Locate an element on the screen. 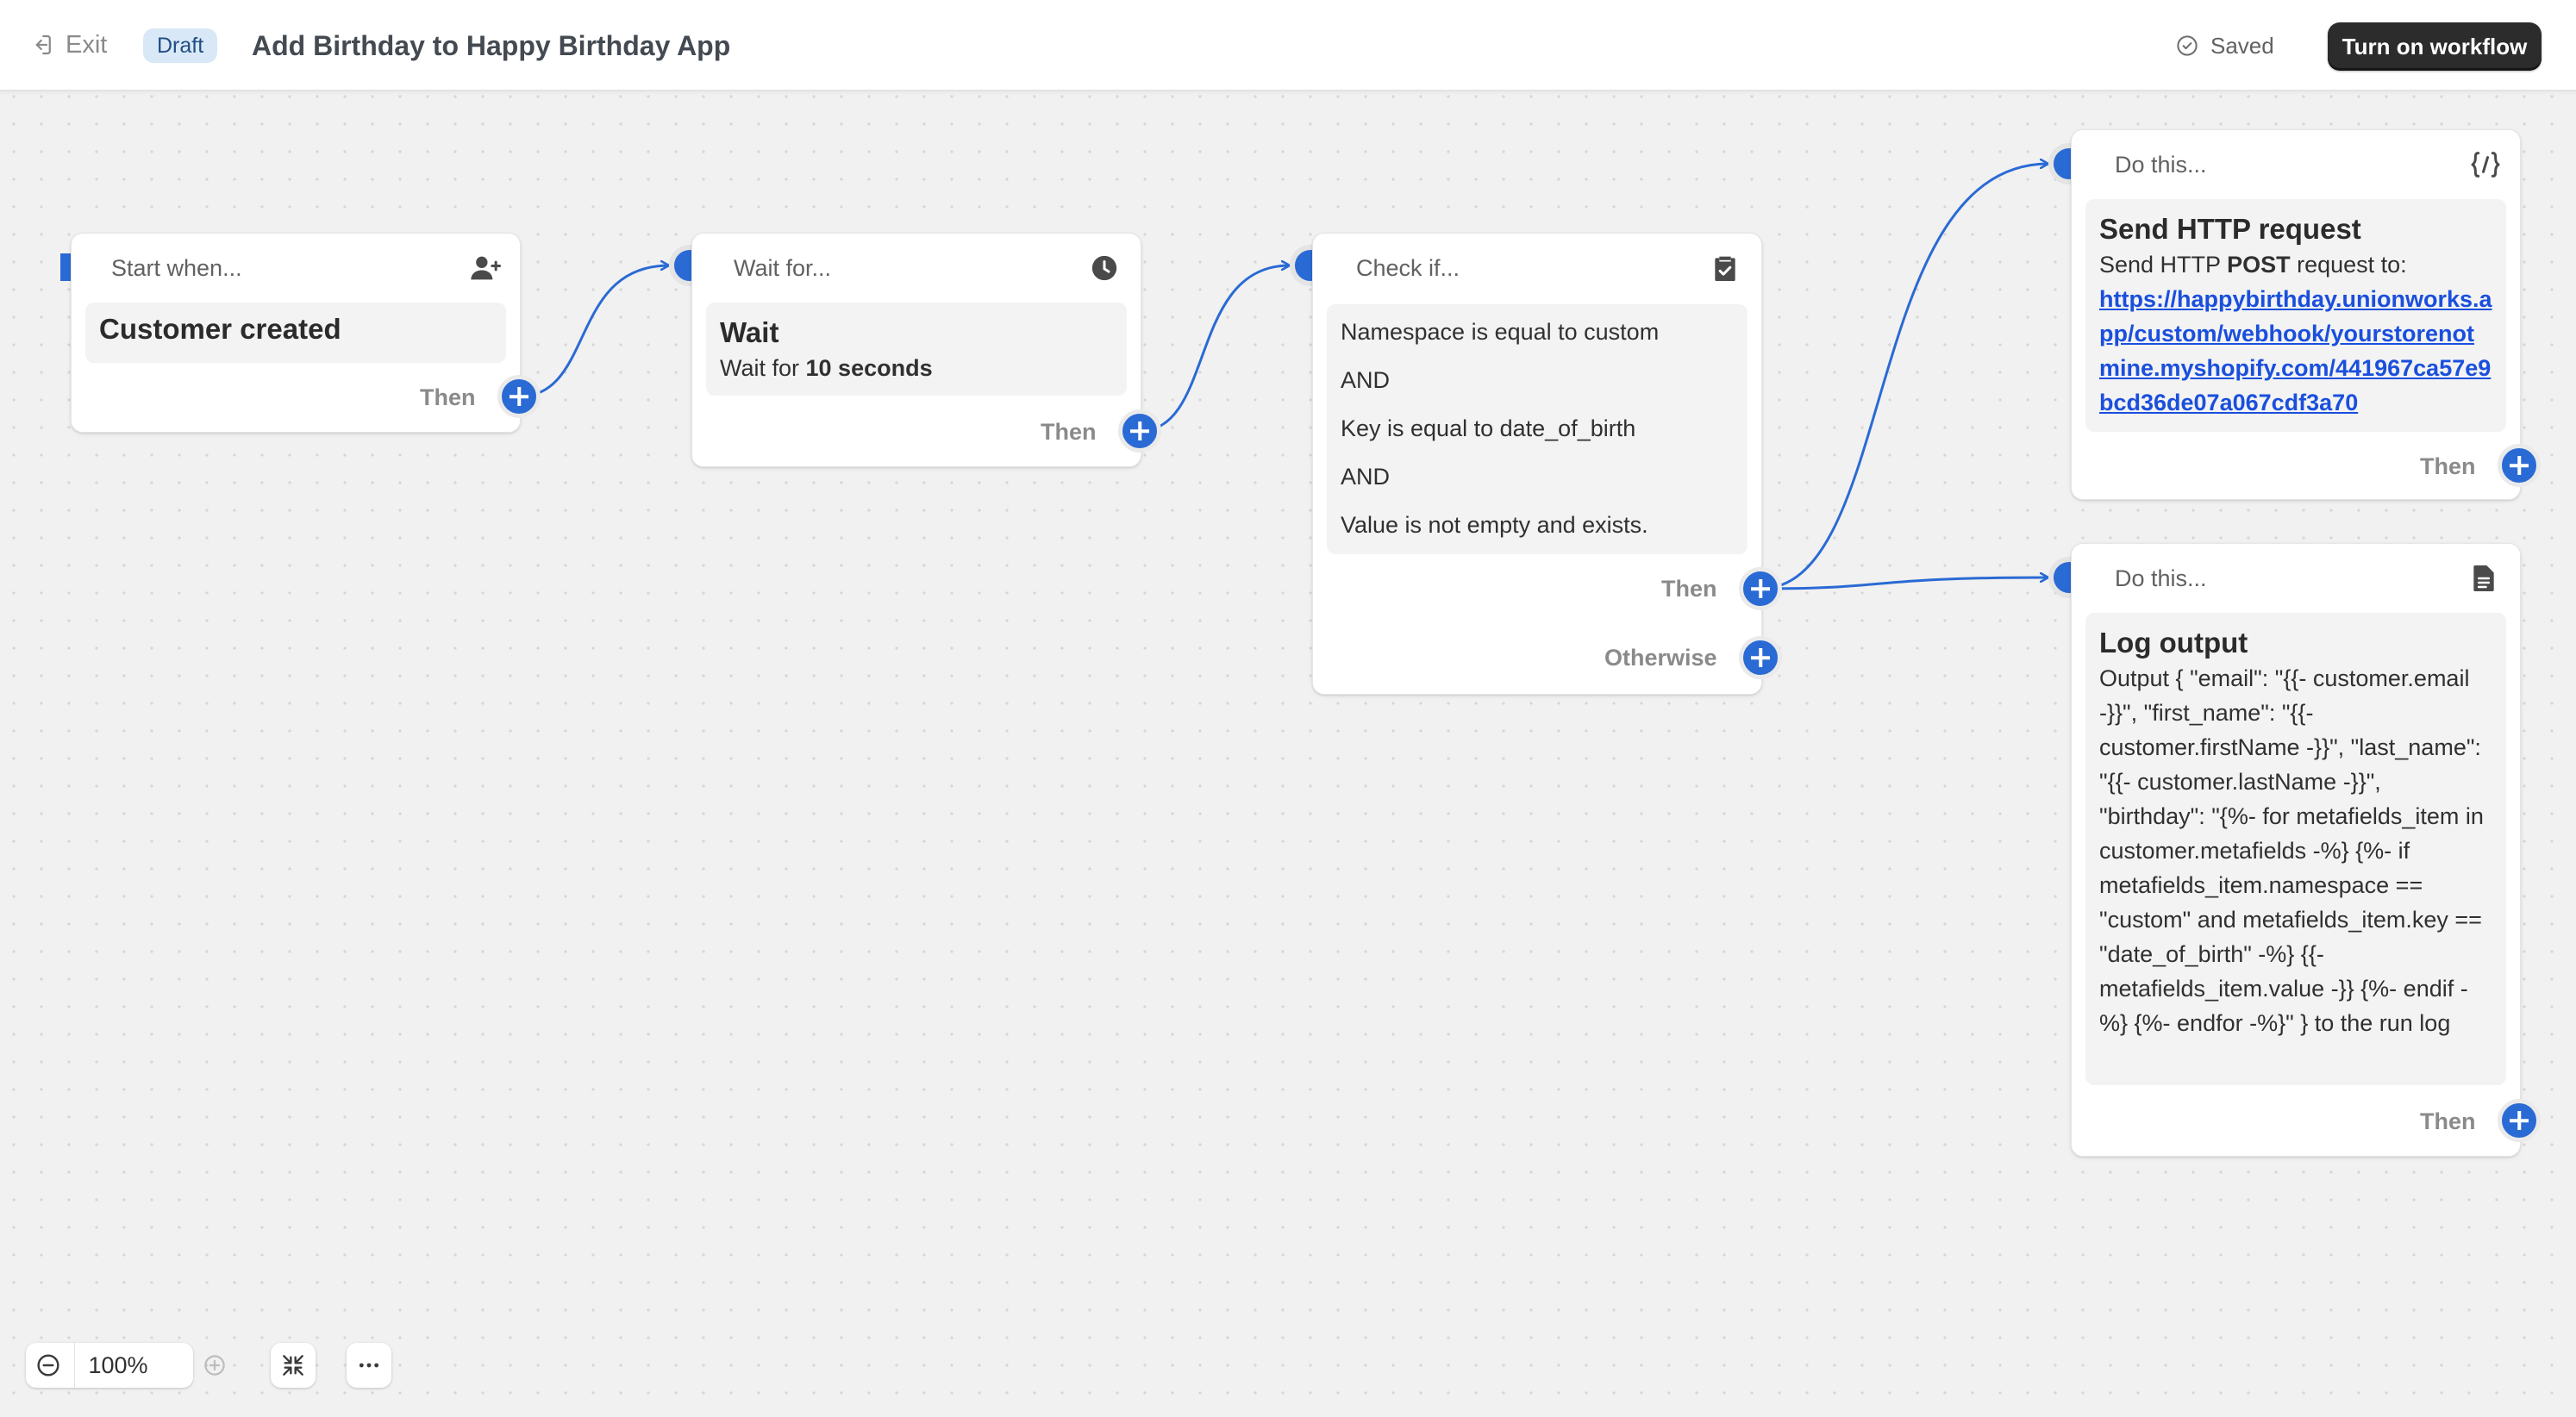 This screenshot has height=1417, width=2576. zoom-level: 100% is located at coordinates (117, 1365).